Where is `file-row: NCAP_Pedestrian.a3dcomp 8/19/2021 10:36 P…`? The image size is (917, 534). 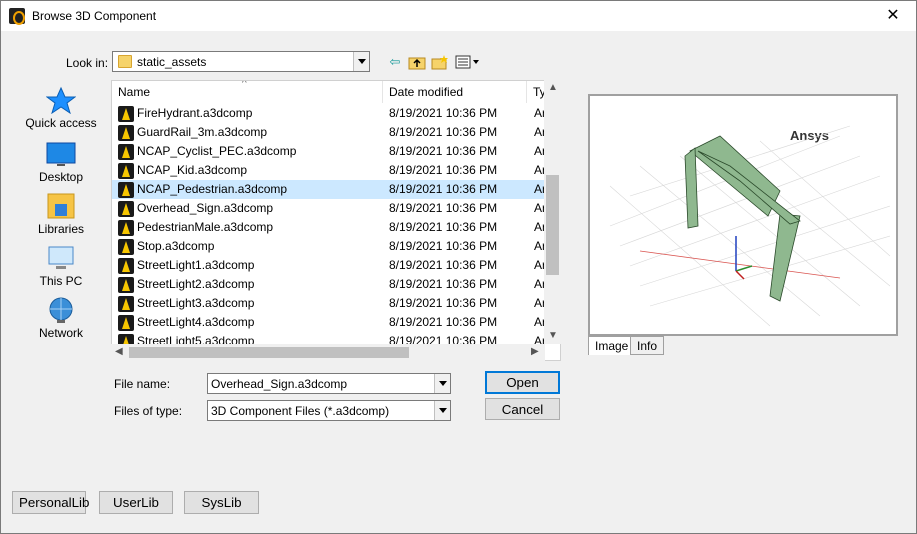
file-row: NCAP_Pedestrian.a3dcomp 8/19/2021 10:36 P… is located at coordinates (329, 189).